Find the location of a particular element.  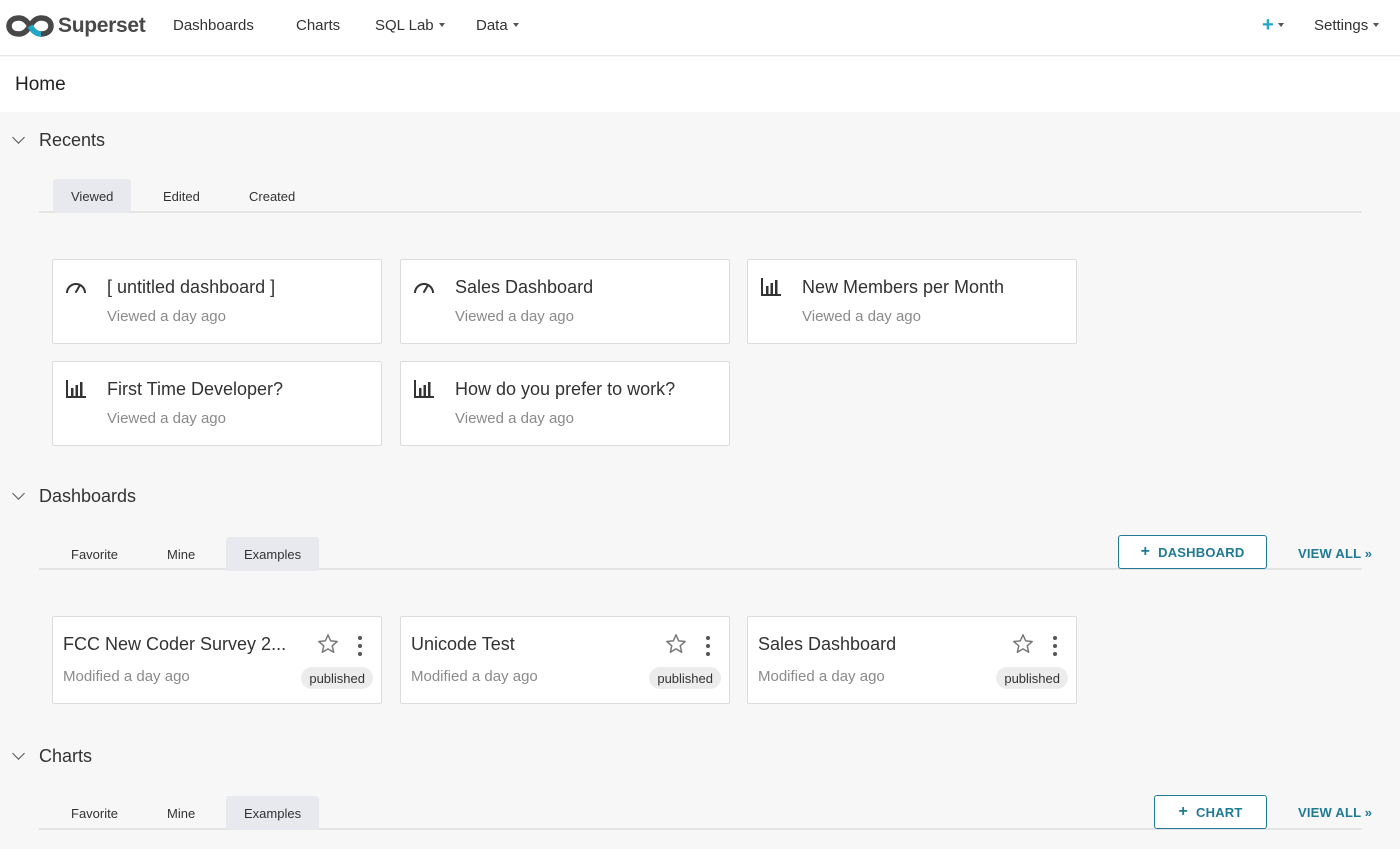

tab-edited: Edited is located at coordinates (181, 196).